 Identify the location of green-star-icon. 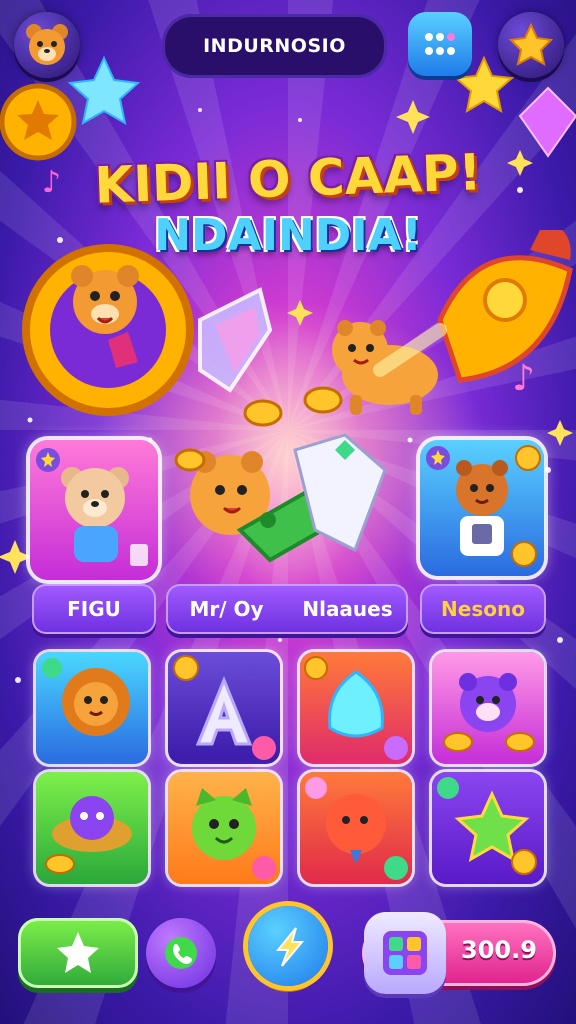
(487, 826).